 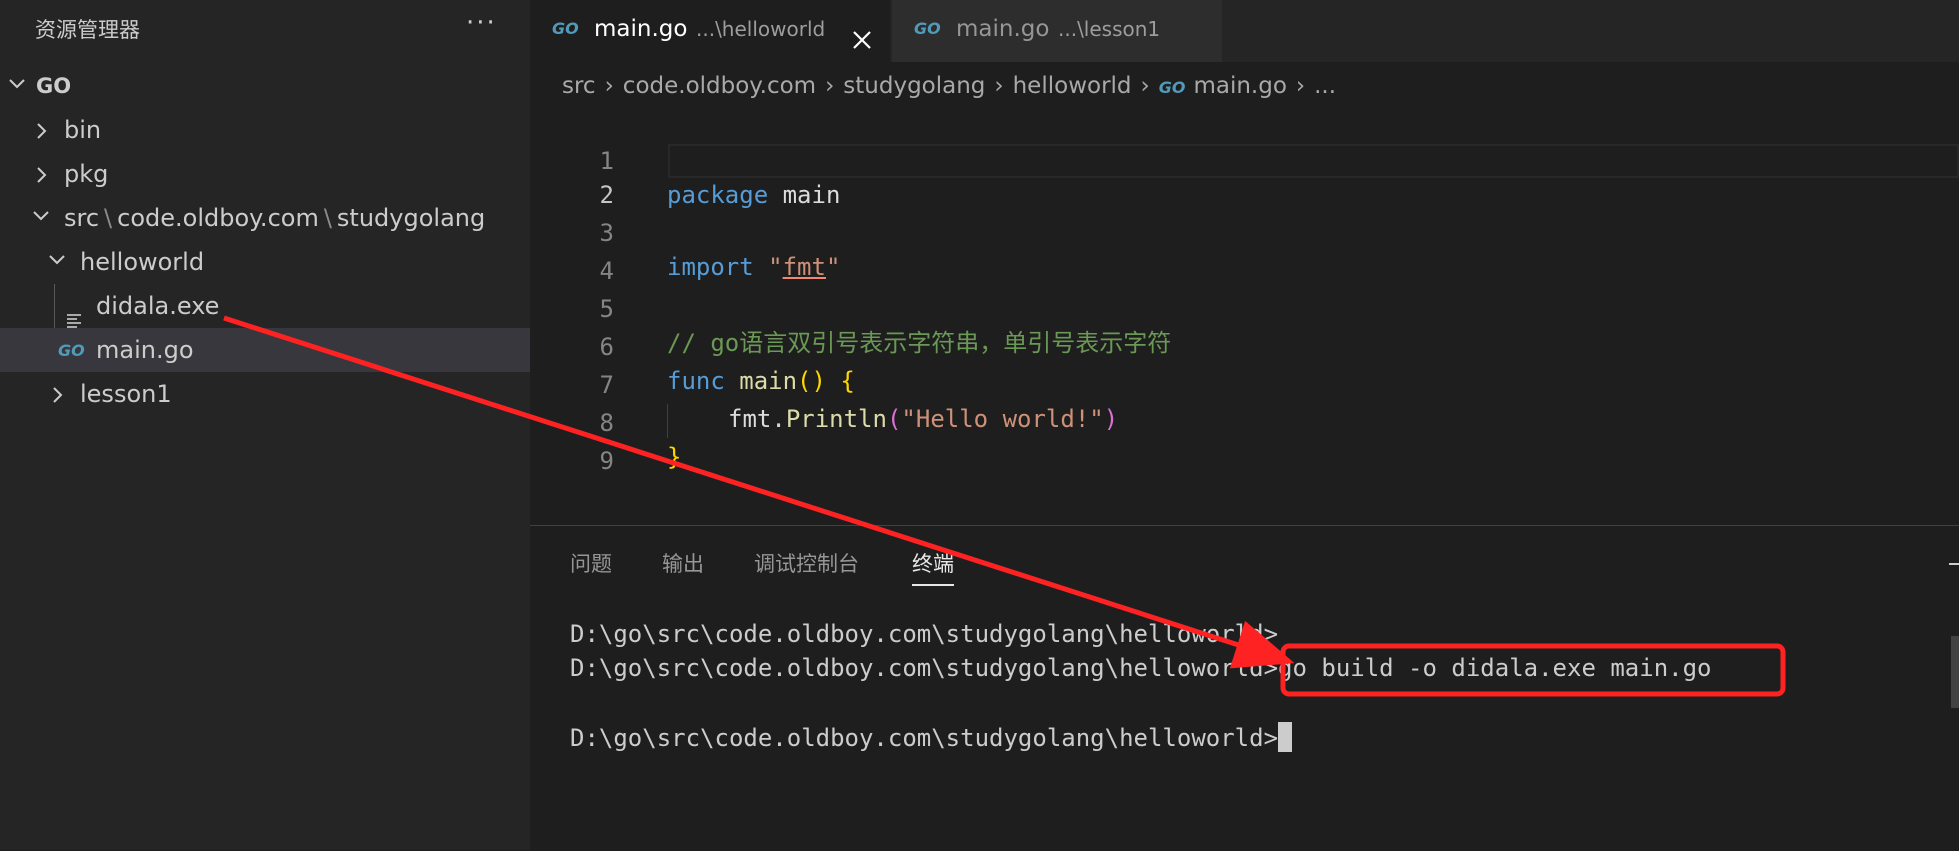 What do you see at coordinates (1109, 29) in the screenshot?
I see `tab-description: ...\lesson1` at bounding box center [1109, 29].